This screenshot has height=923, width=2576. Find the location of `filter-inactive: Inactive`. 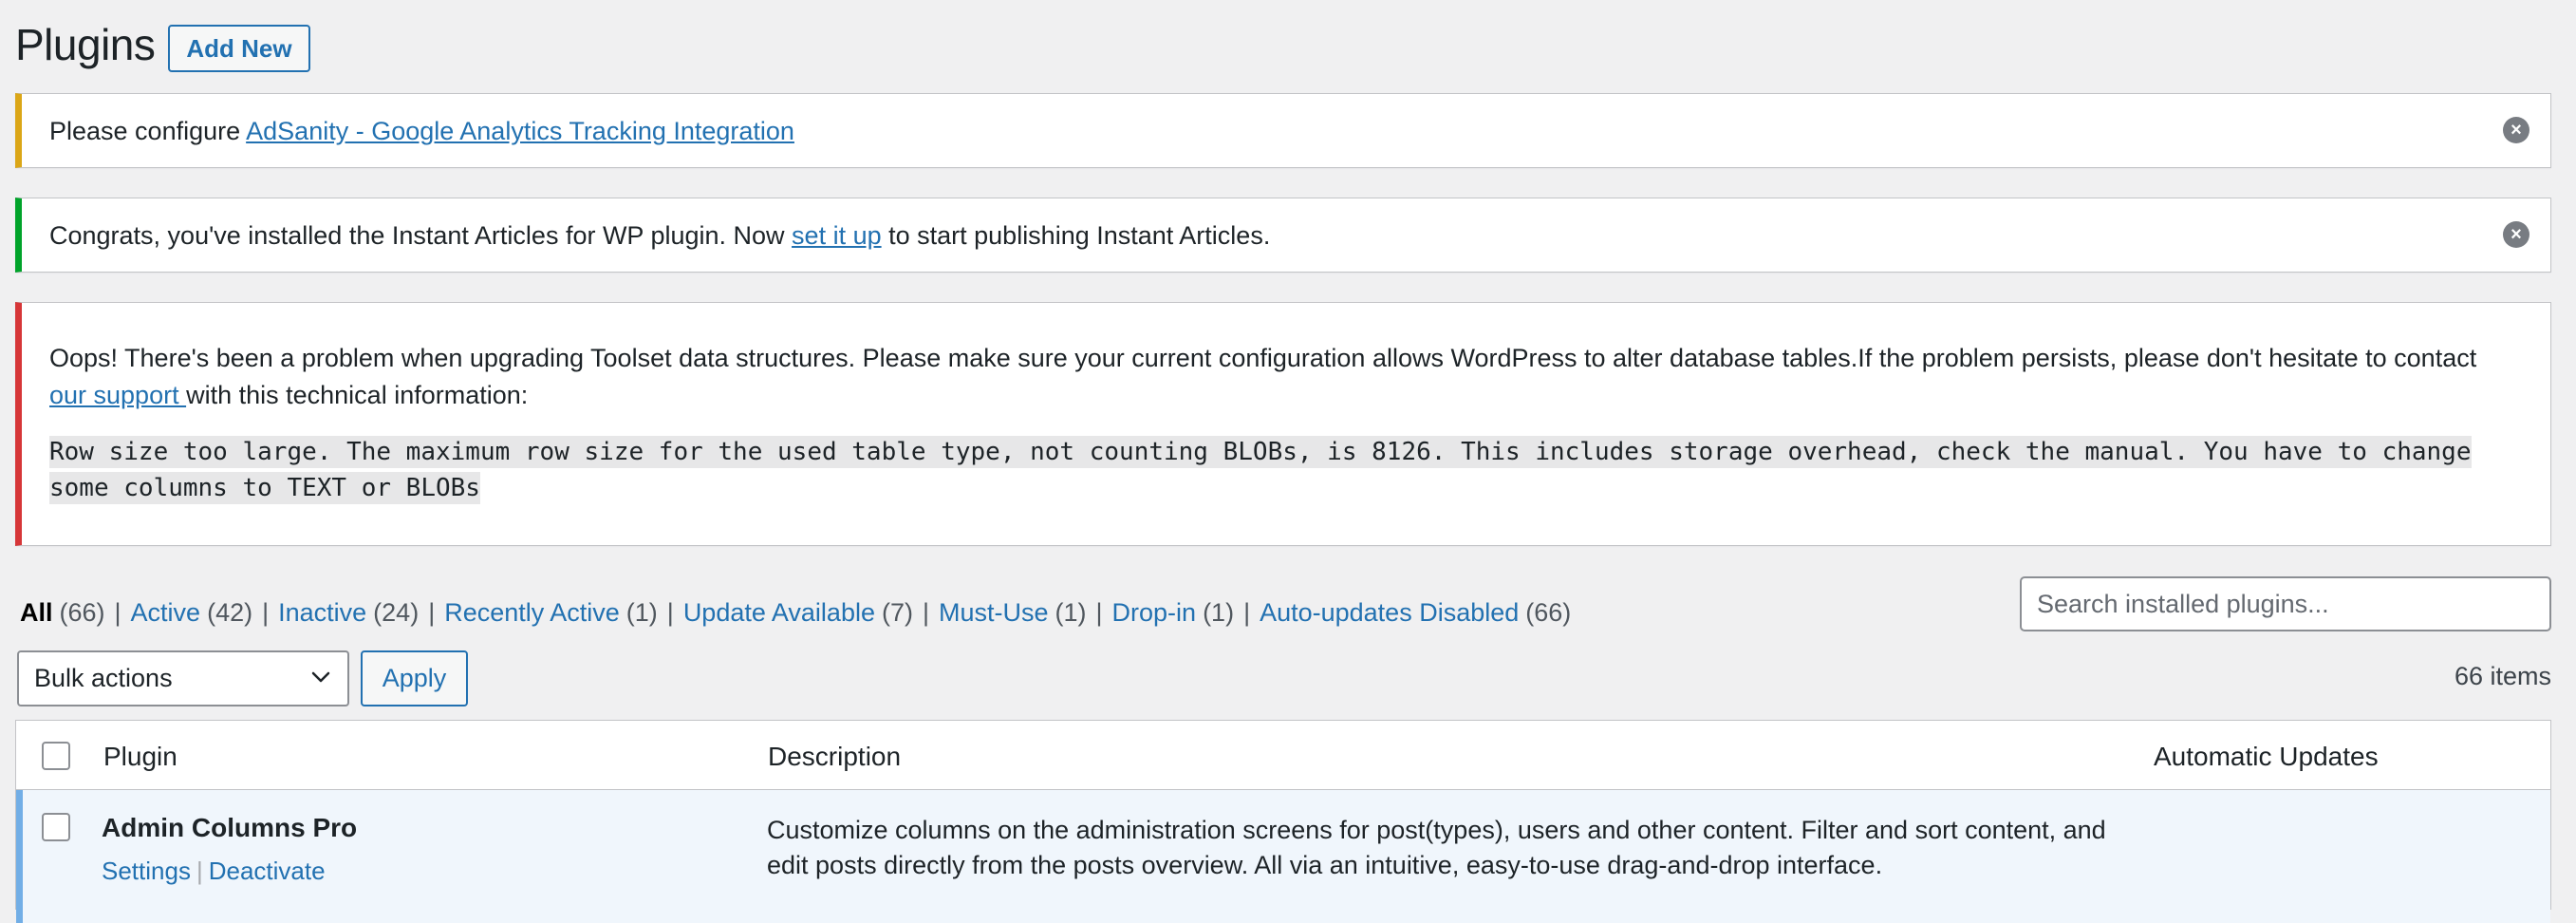

filter-inactive: Inactive is located at coordinates (322, 613).